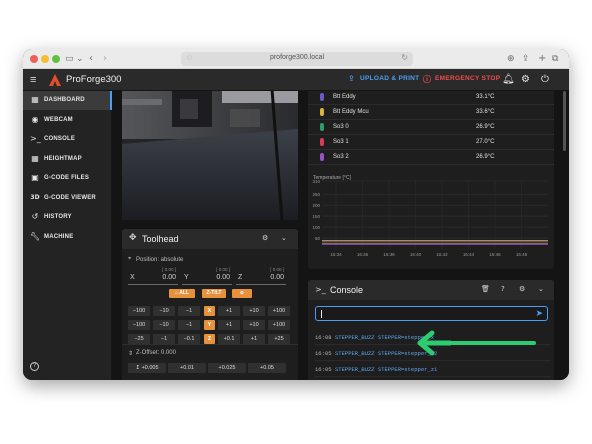 Image resolution: width=592 pixels, height=444 pixels. Describe the element at coordinates (254, 311) in the screenshot. I see `jog-x-button: +10` at that location.